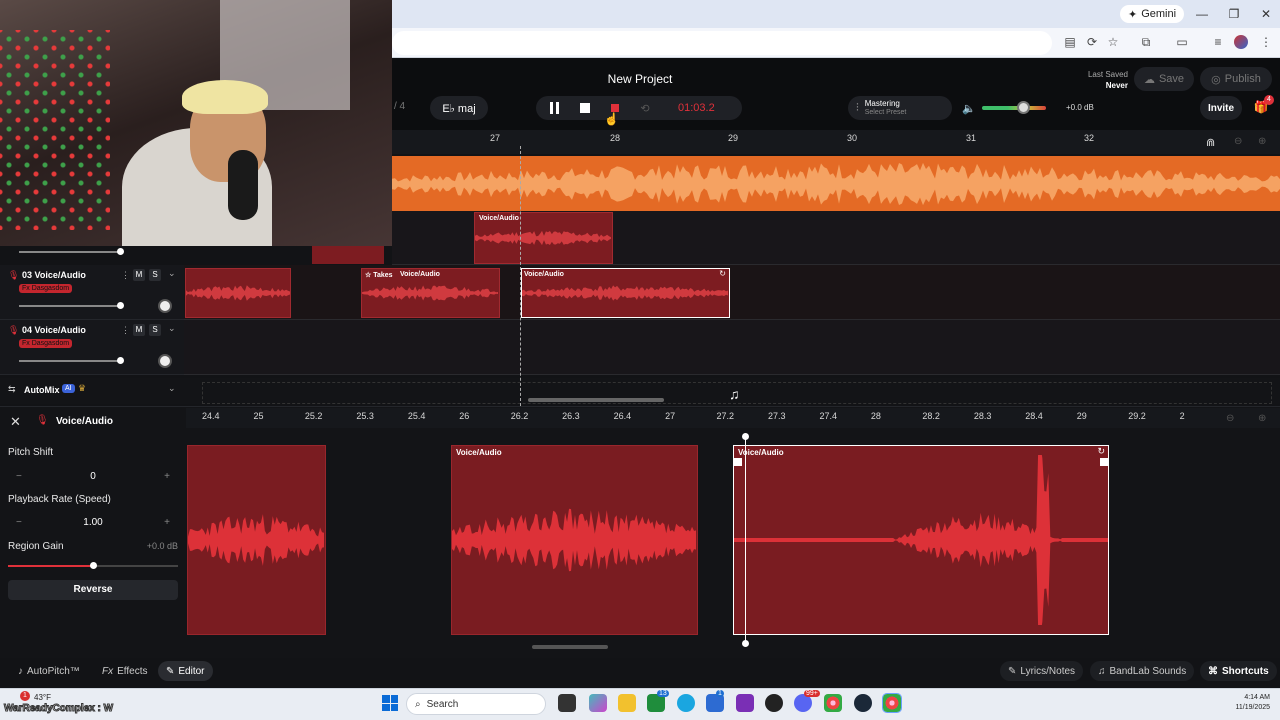  What do you see at coordinates (125, 671) in the screenshot?
I see `effects-tab: Fx Effects` at bounding box center [125, 671].